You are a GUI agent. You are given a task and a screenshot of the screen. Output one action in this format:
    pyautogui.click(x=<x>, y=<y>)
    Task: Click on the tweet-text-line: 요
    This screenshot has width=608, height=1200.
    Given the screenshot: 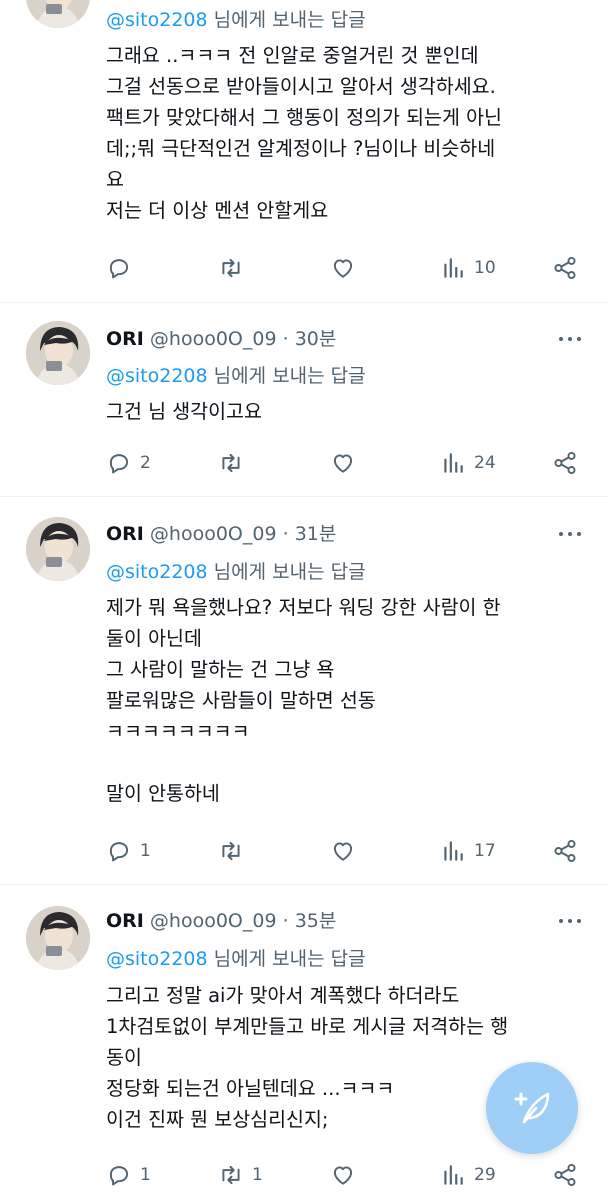 What is the action you would take?
    pyautogui.click(x=115, y=179)
    